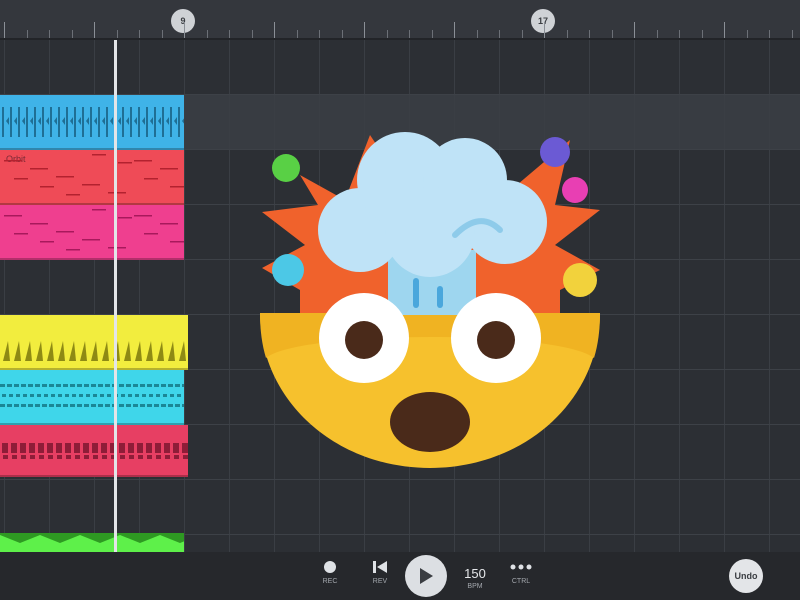 This screenshot has width=800, height=600. Describe the element at coordinates (400, 19) in the screenshot. I see `timeline-ruler: 9 17` at that location.